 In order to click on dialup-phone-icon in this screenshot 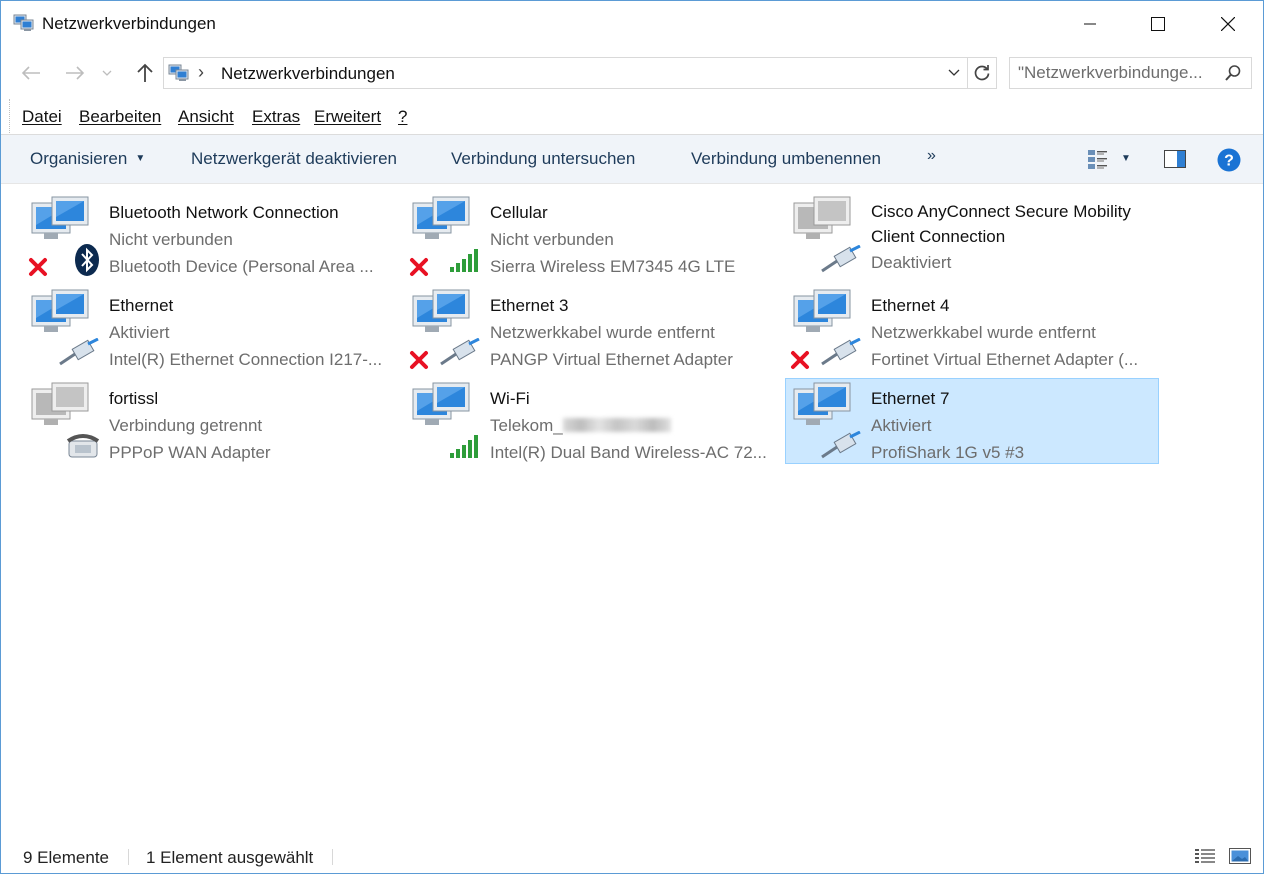, I will do `click(83, 446)`.